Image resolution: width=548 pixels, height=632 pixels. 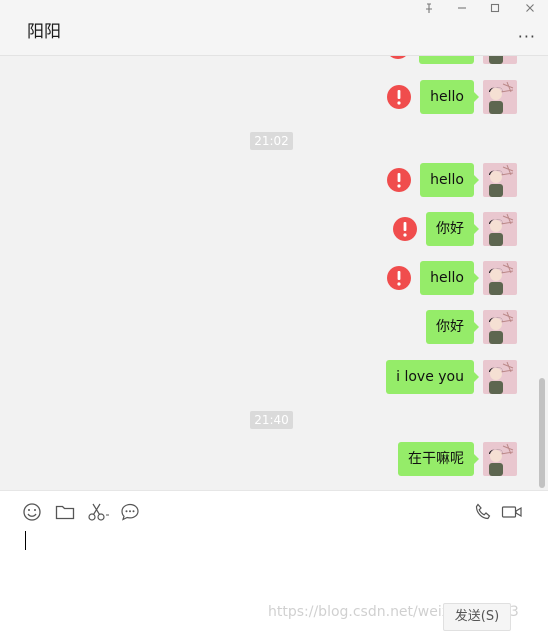 I want to click on message-bubble, so click(x=446, y=60).